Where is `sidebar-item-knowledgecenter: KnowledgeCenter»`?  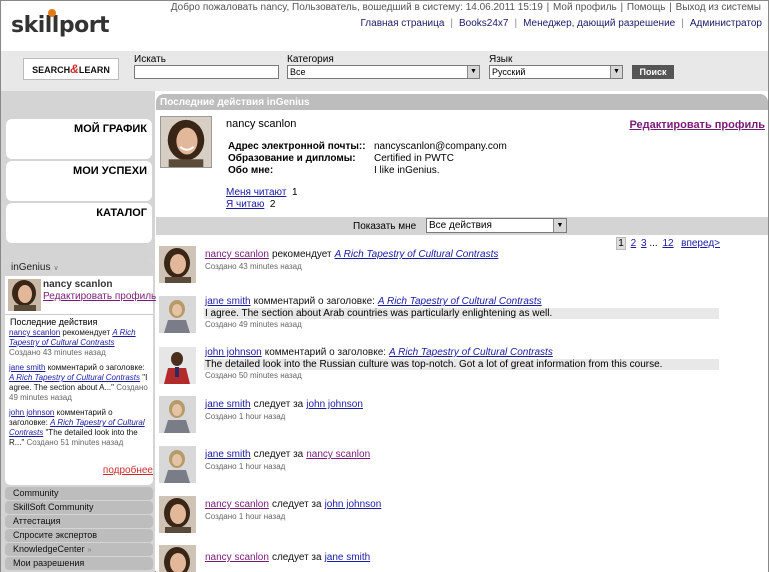 sidebar-item-knowledgecenter: KnowledgeCenter» is located at coordinates (79, 549).